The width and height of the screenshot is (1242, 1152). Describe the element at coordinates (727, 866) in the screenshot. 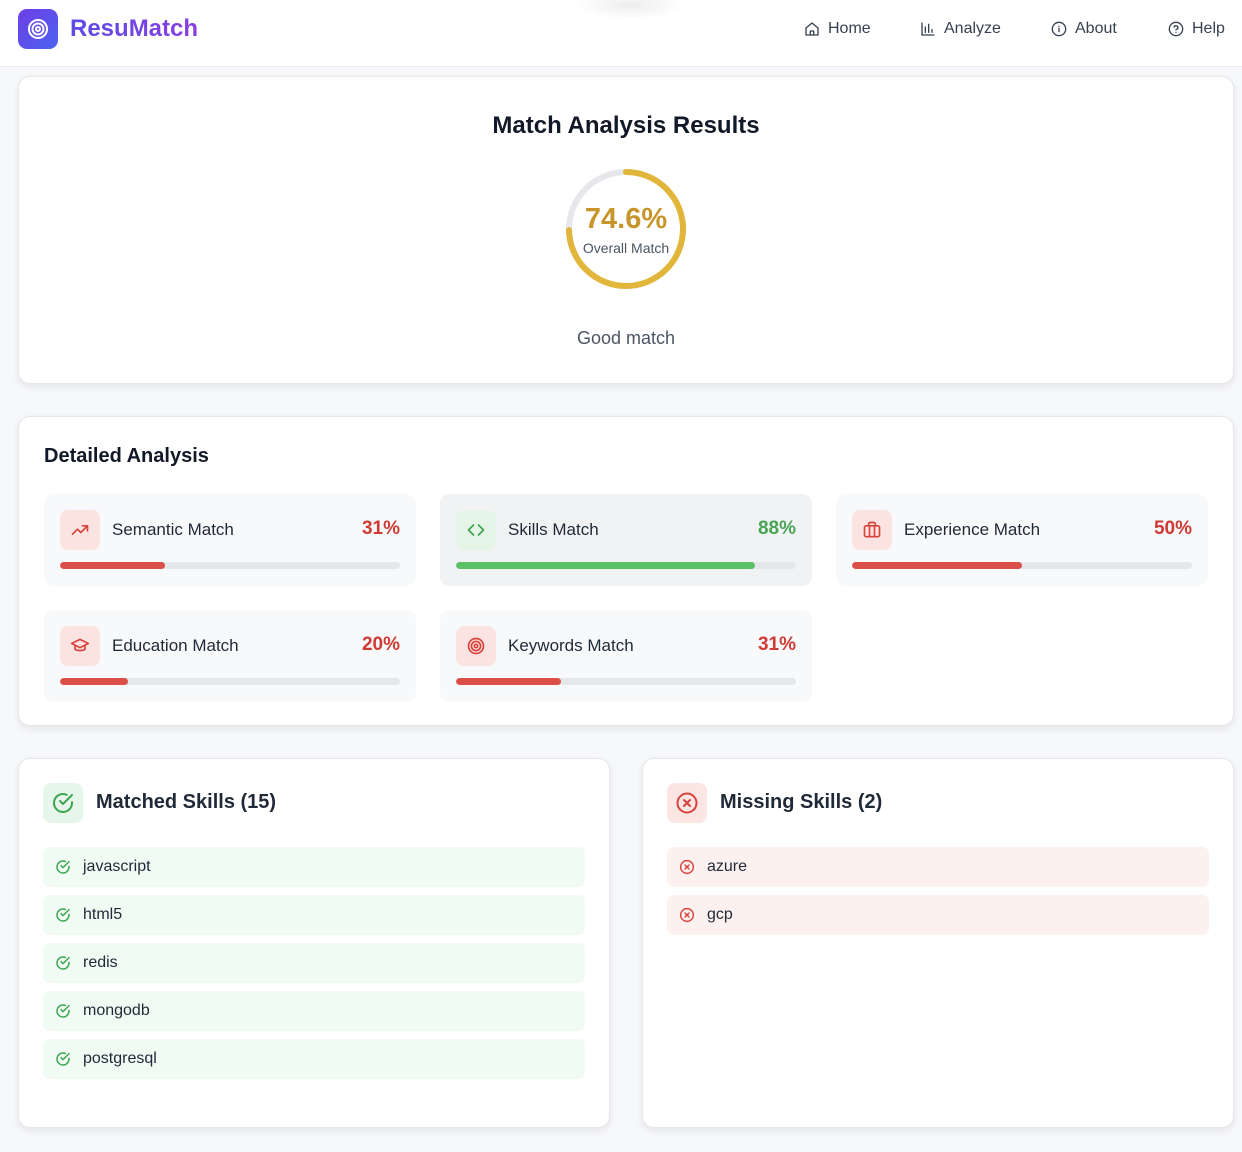

I see `skill-name: azure` at that location.